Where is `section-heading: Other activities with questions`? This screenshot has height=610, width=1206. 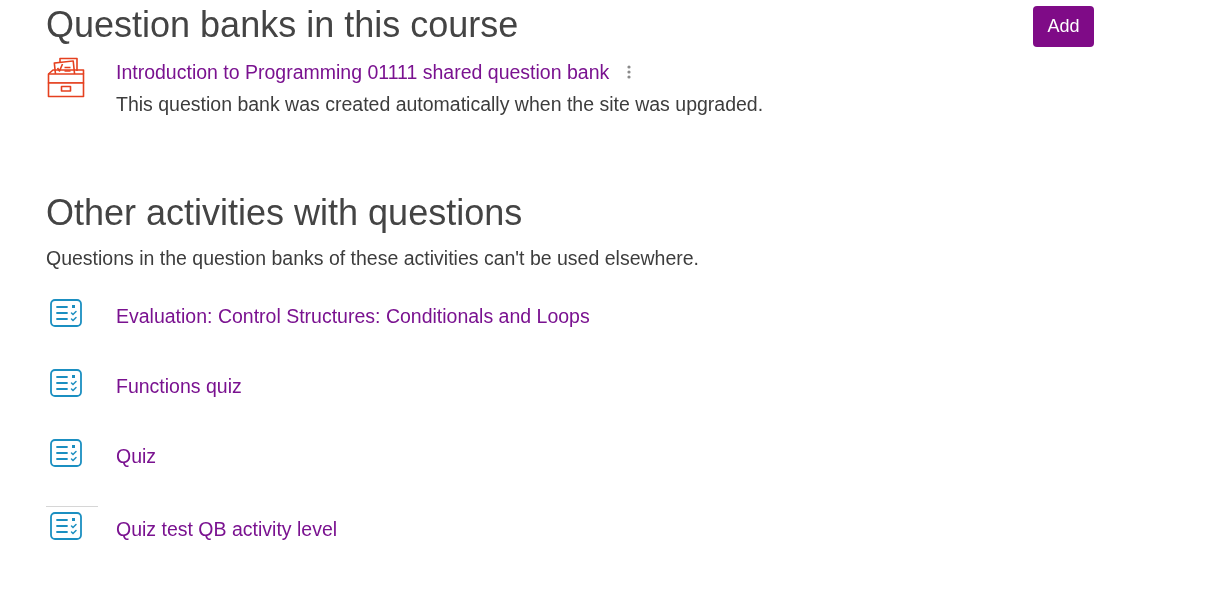 section-heading: Other activities with questions is located at coordinates (285, 212).